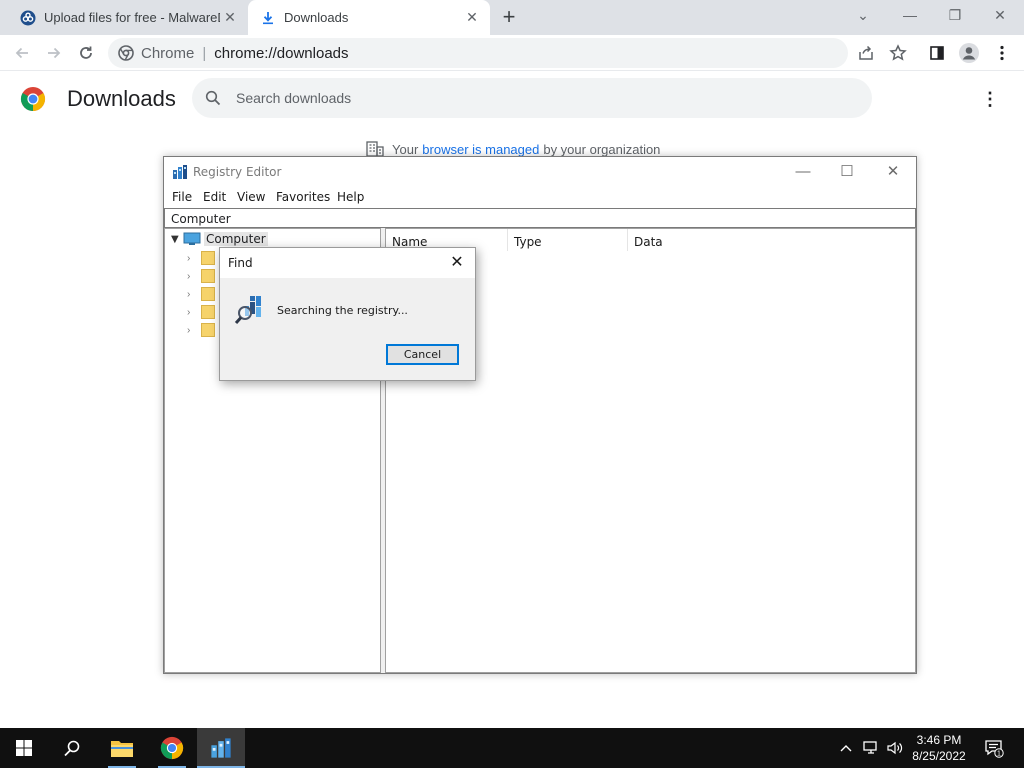  What do you see at coordinates (509, 17) in the screenshot?
I see `new-tab-button: +` at bounding box center [509, 17].